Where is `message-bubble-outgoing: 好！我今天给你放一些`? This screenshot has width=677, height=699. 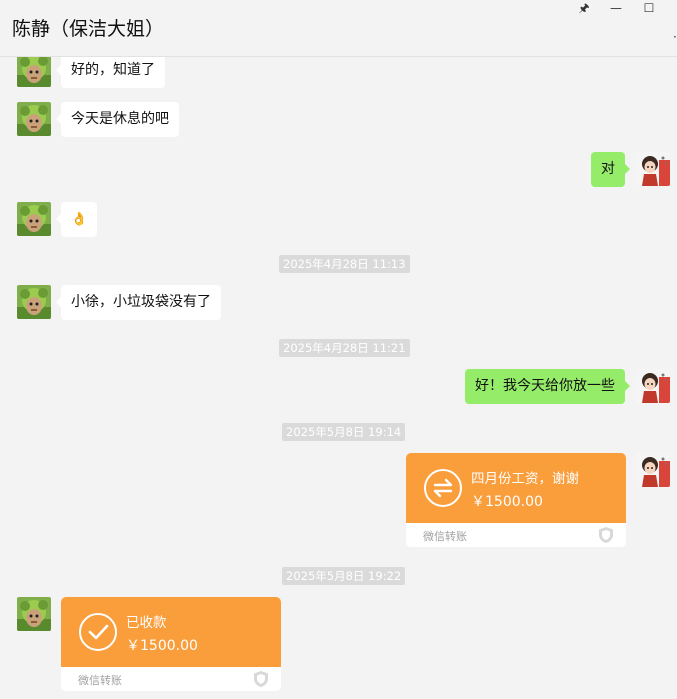
message-bubble-outgoing: 好！我今天给你放一些 is located at coordinates (547, 386).